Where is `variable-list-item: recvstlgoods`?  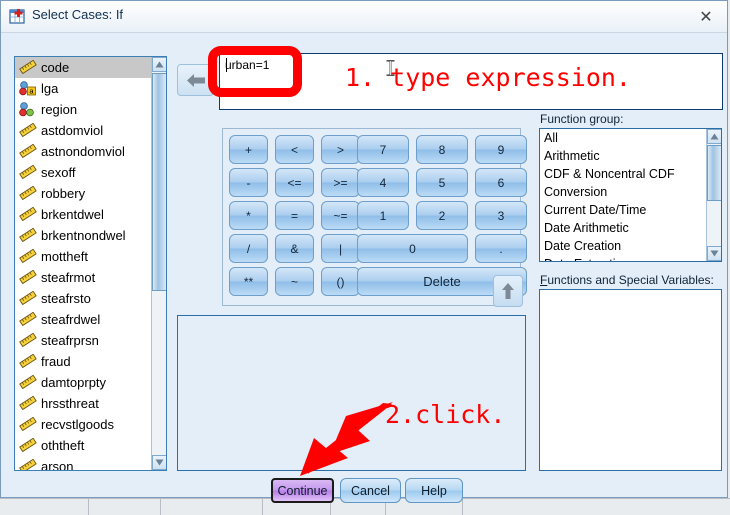 variable-list-item: recvstlgoods is located at coordinates (83, 424).